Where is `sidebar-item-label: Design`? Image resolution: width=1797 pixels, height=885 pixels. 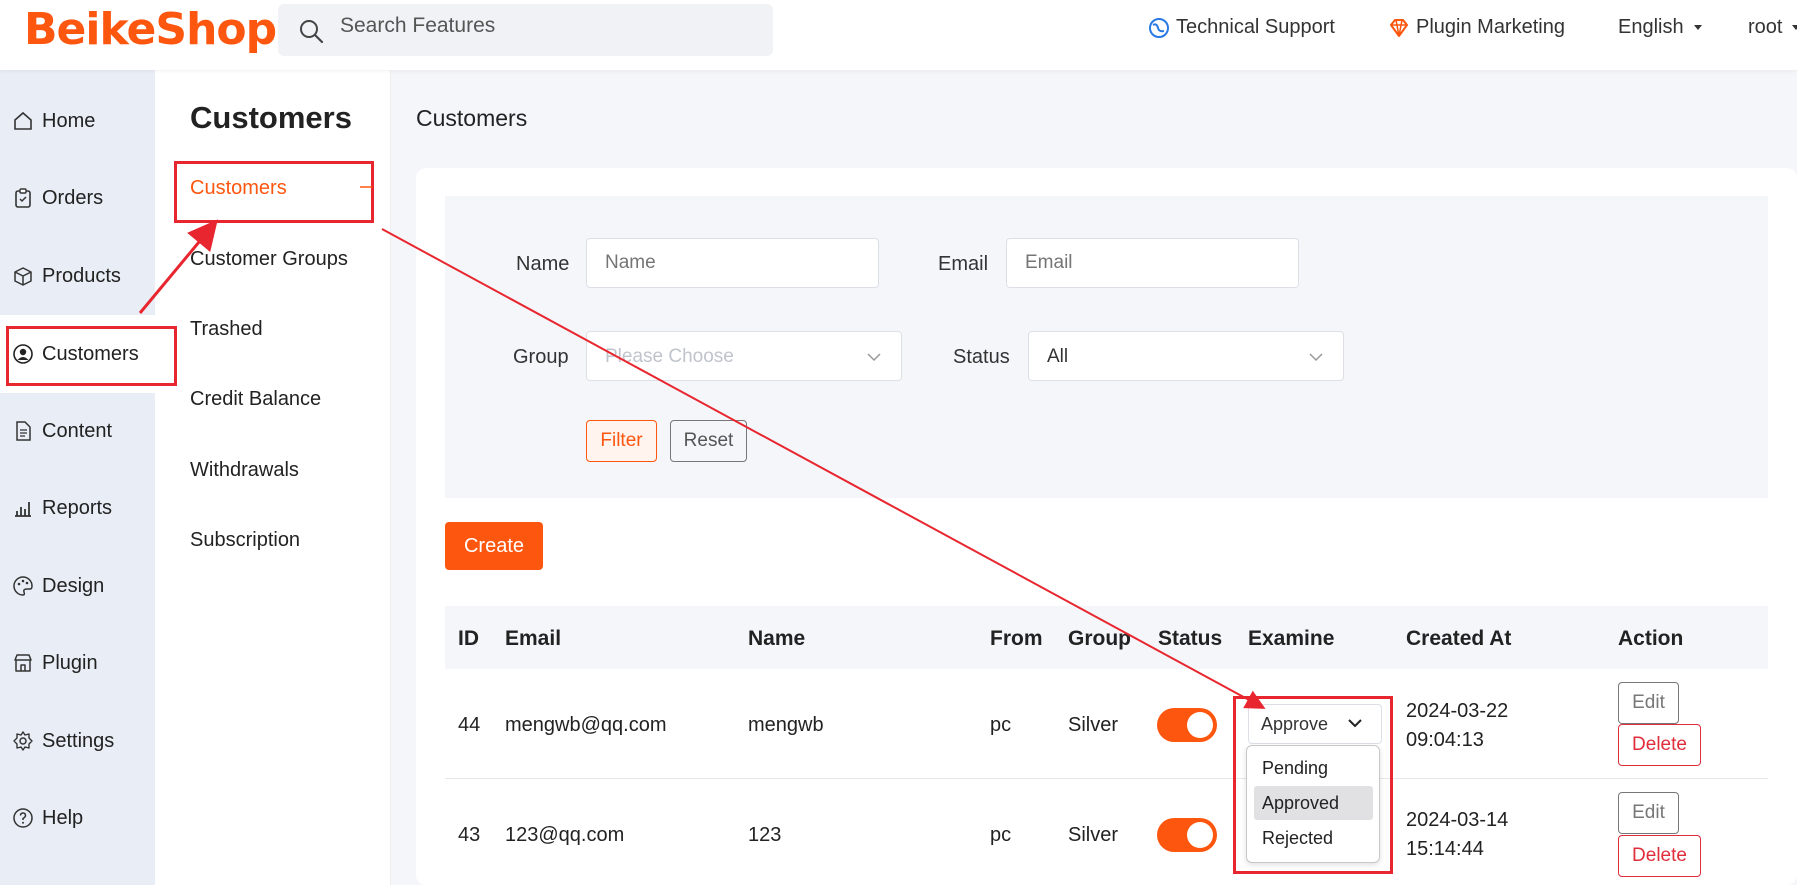
sidebar-item-label: Design is located at coordinates (73, 585).